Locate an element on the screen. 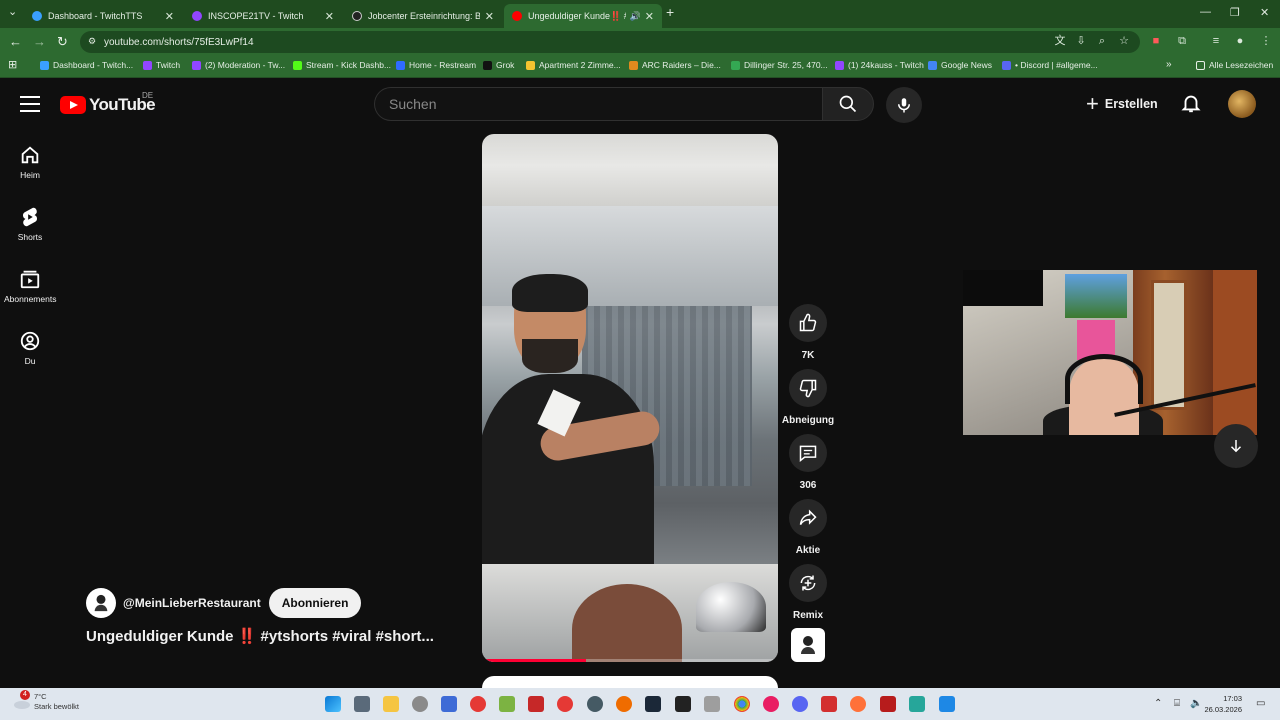  sidebar-item-label: Du is located at coordinates (30, 361).